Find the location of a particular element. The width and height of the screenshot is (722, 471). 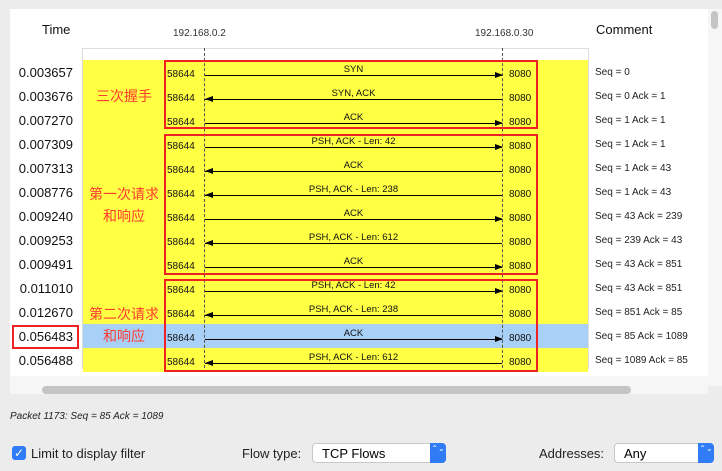

time-column-header: Time is located at coordinates (56, 29).